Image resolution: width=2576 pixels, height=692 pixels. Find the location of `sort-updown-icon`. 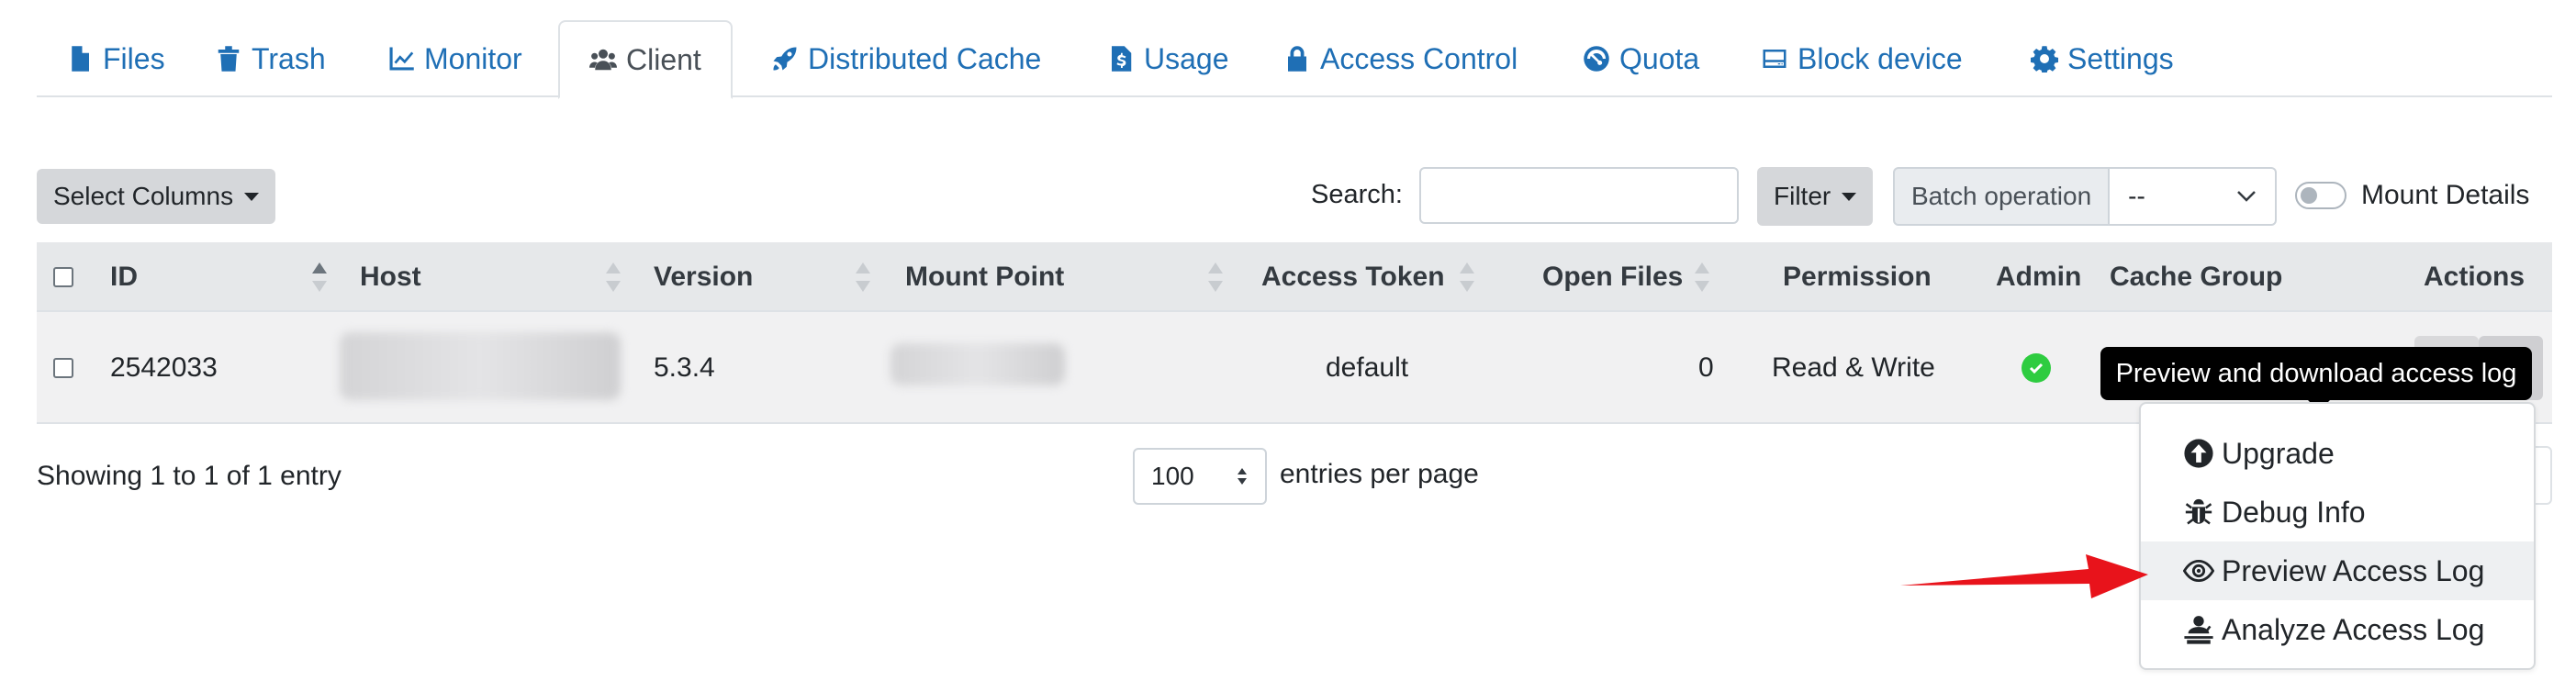

sort-updown-icon is located at coordinates (1242, 477).